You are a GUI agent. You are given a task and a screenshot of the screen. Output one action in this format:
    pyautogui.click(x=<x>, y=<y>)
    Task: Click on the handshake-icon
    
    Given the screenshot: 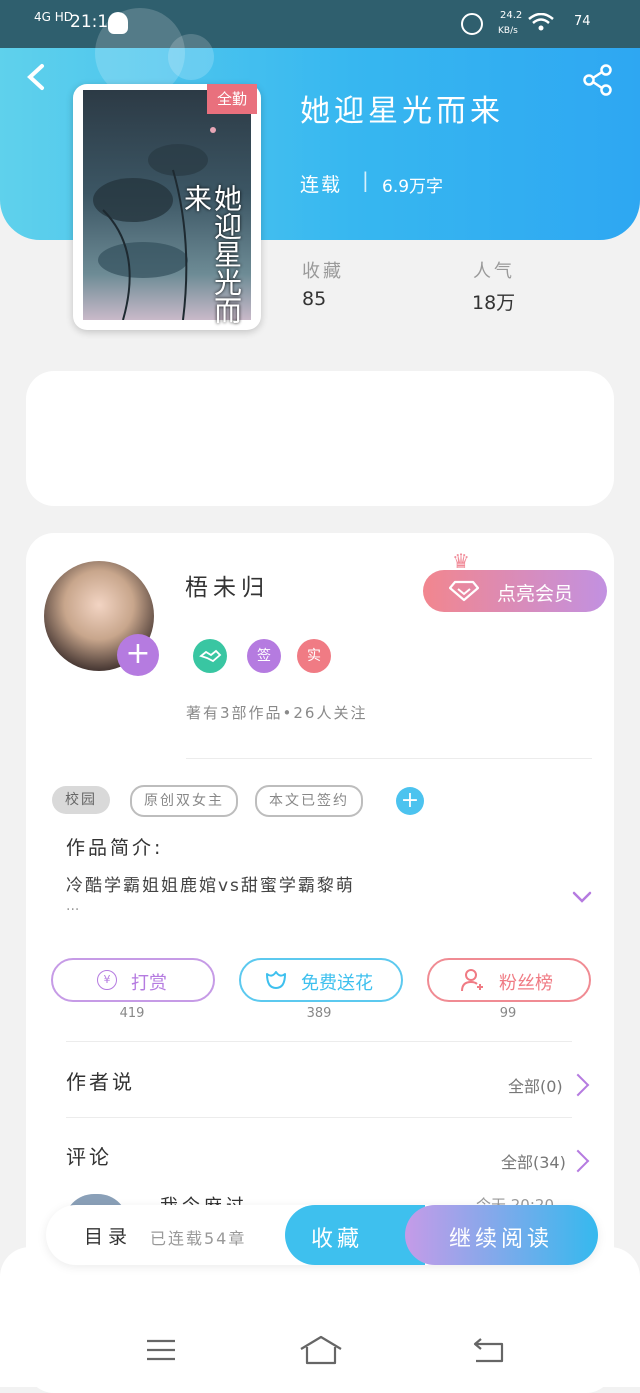 What is the action you would take?
    pyautogui.click(x=210, y=656)
    